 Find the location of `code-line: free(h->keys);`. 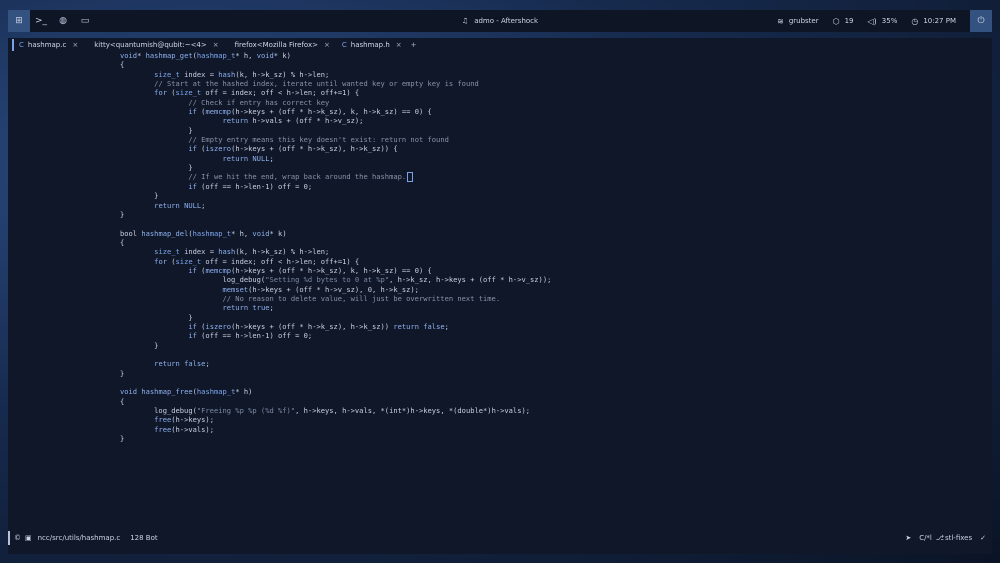

code-line: free(h->keys); is located at coordinates (184, 420).